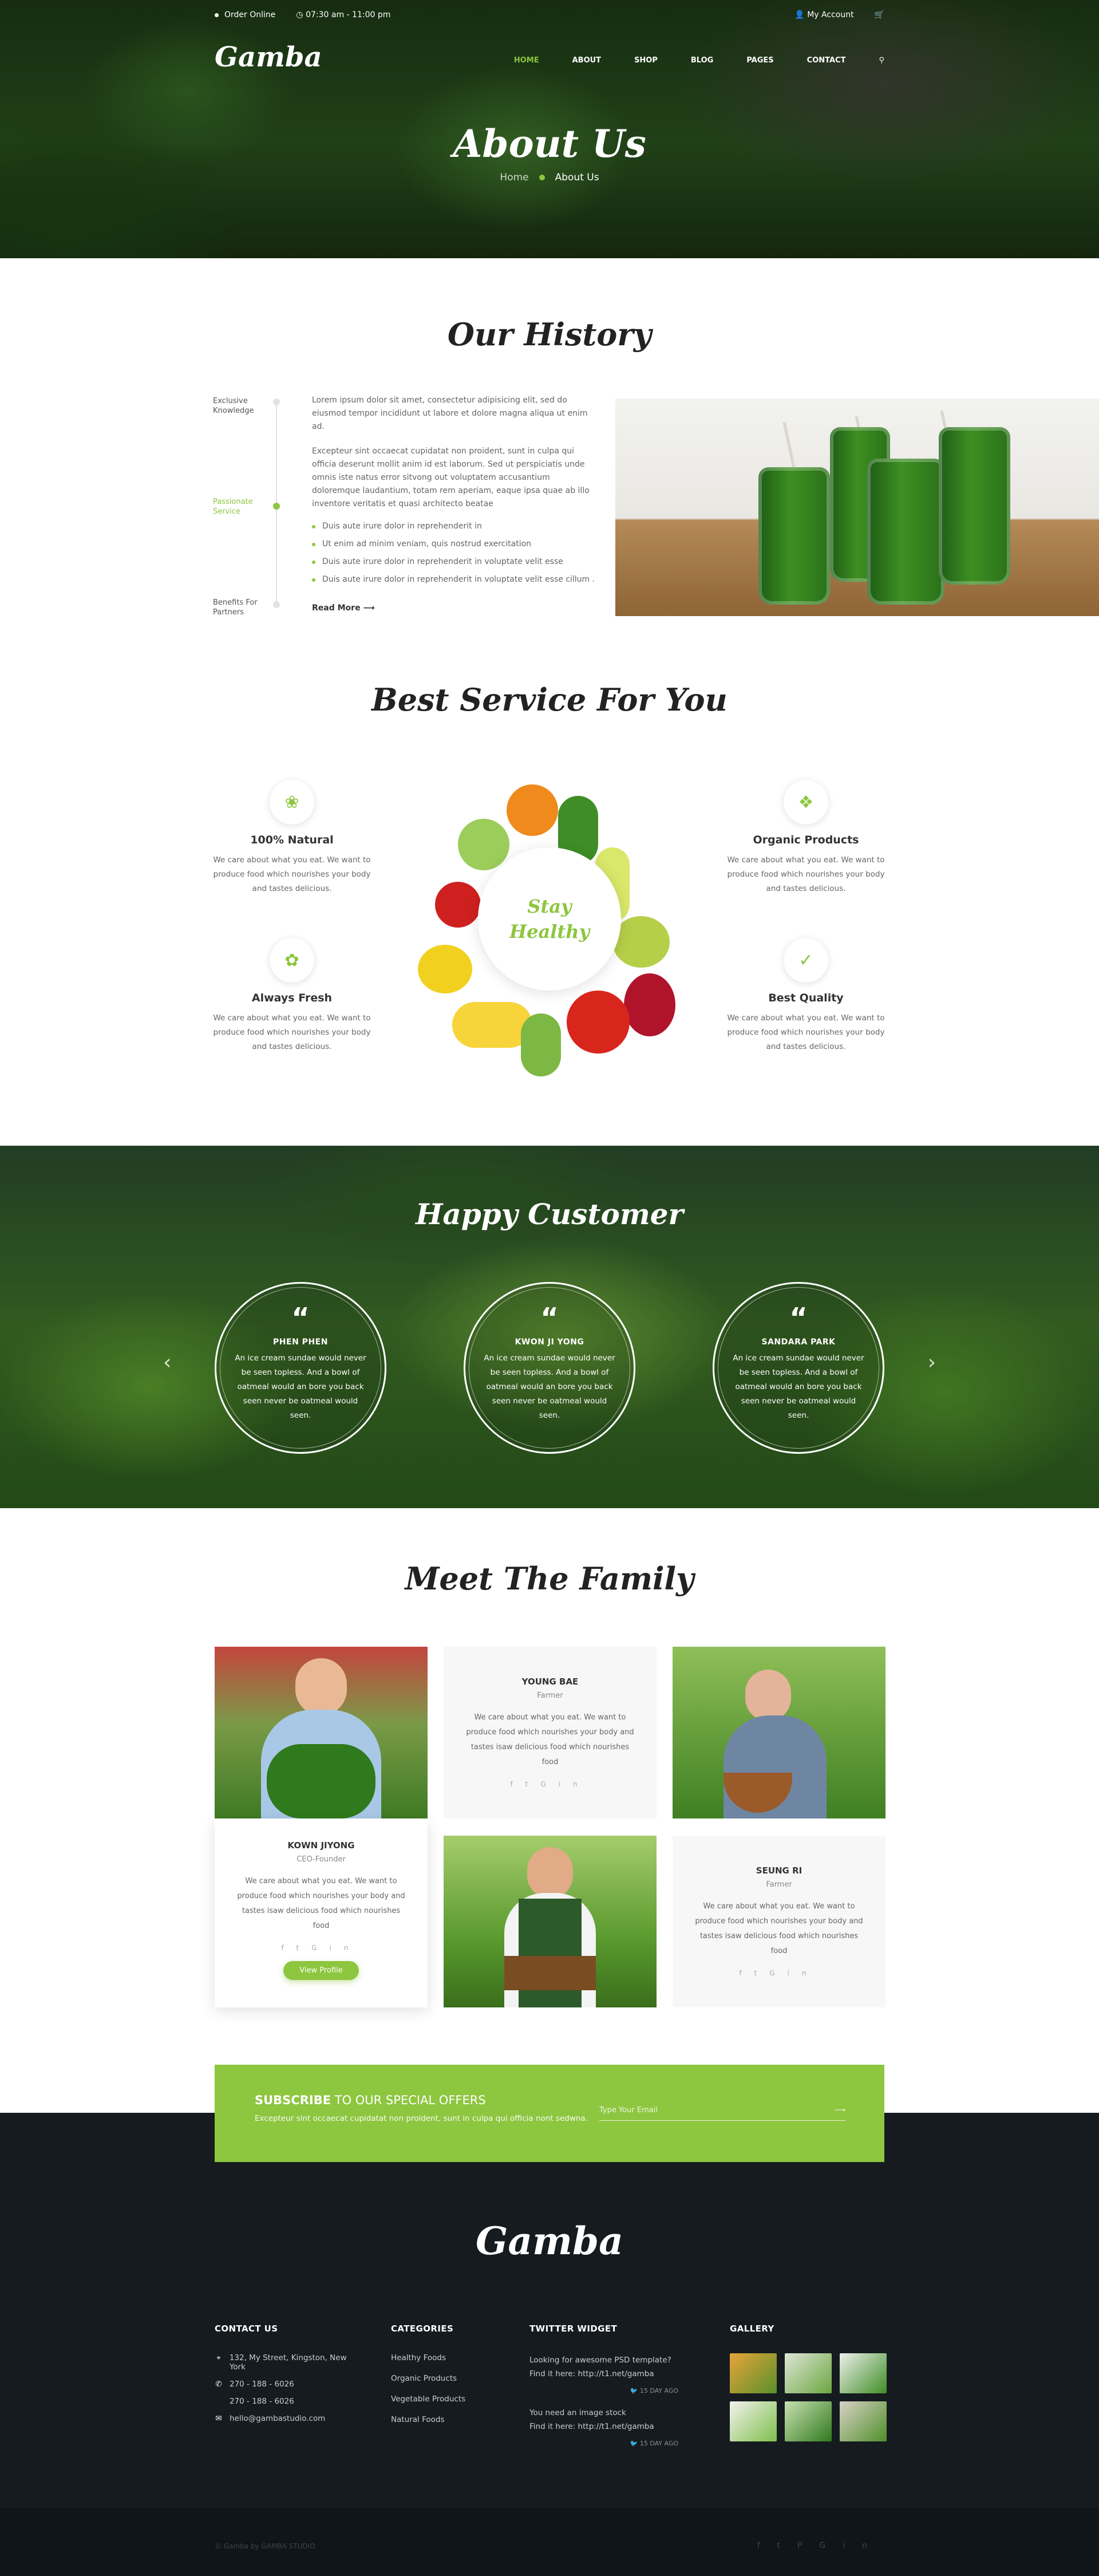  I want to click on phone-icon: ✆, so click(218, 2384).